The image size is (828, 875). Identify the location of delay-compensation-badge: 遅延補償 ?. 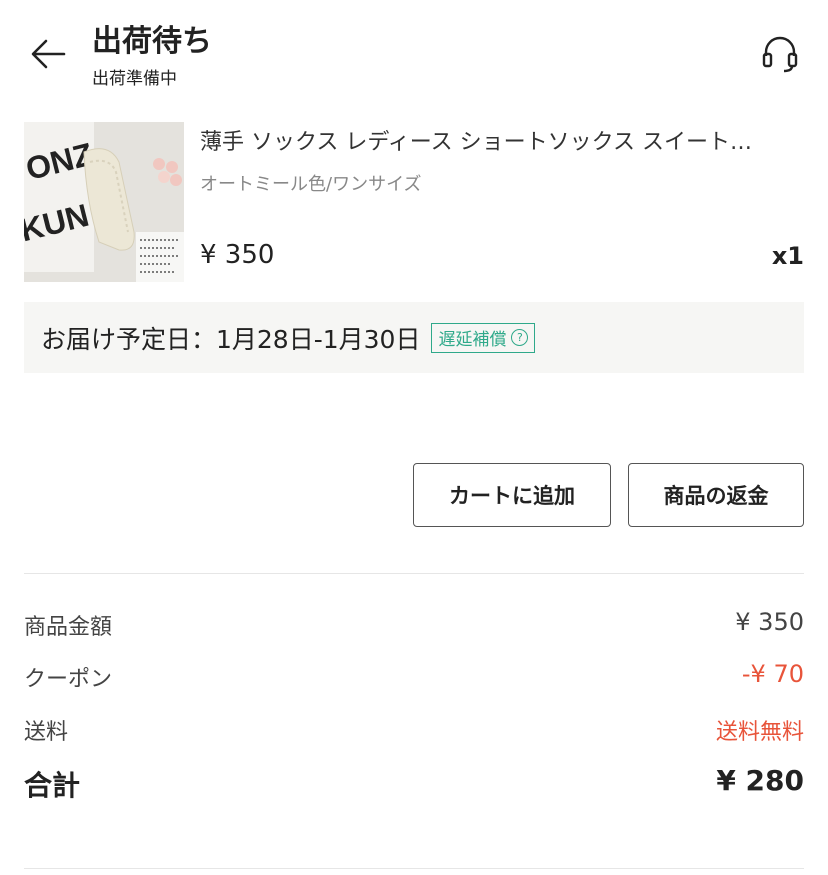
(483, 337).